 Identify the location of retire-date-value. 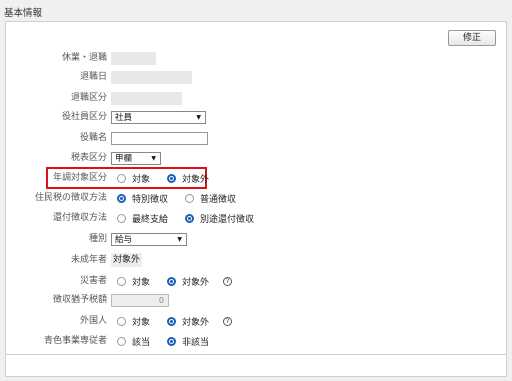
(151, 77).